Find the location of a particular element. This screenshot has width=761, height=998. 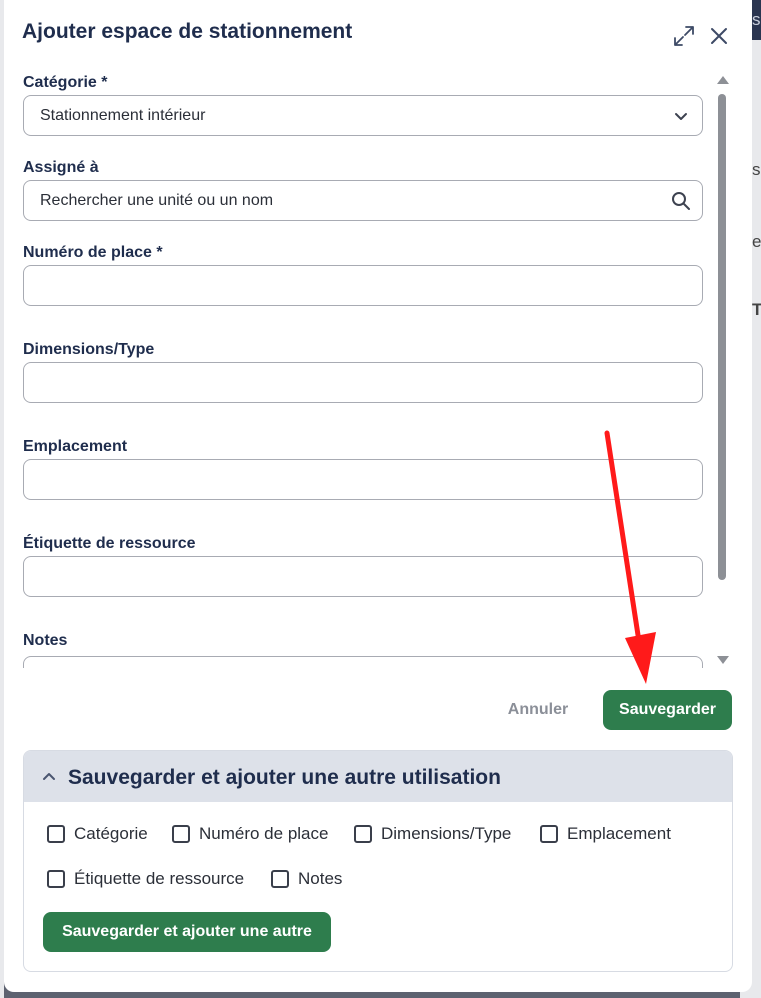

form-scrollbar is located at coordinates (722, 371).